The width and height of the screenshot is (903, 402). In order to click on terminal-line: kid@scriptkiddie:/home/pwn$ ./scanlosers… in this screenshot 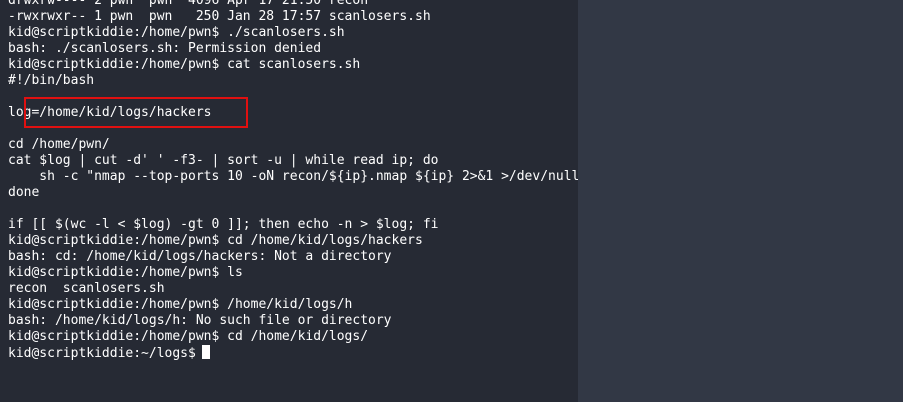, I will do `click(176, 32)`.